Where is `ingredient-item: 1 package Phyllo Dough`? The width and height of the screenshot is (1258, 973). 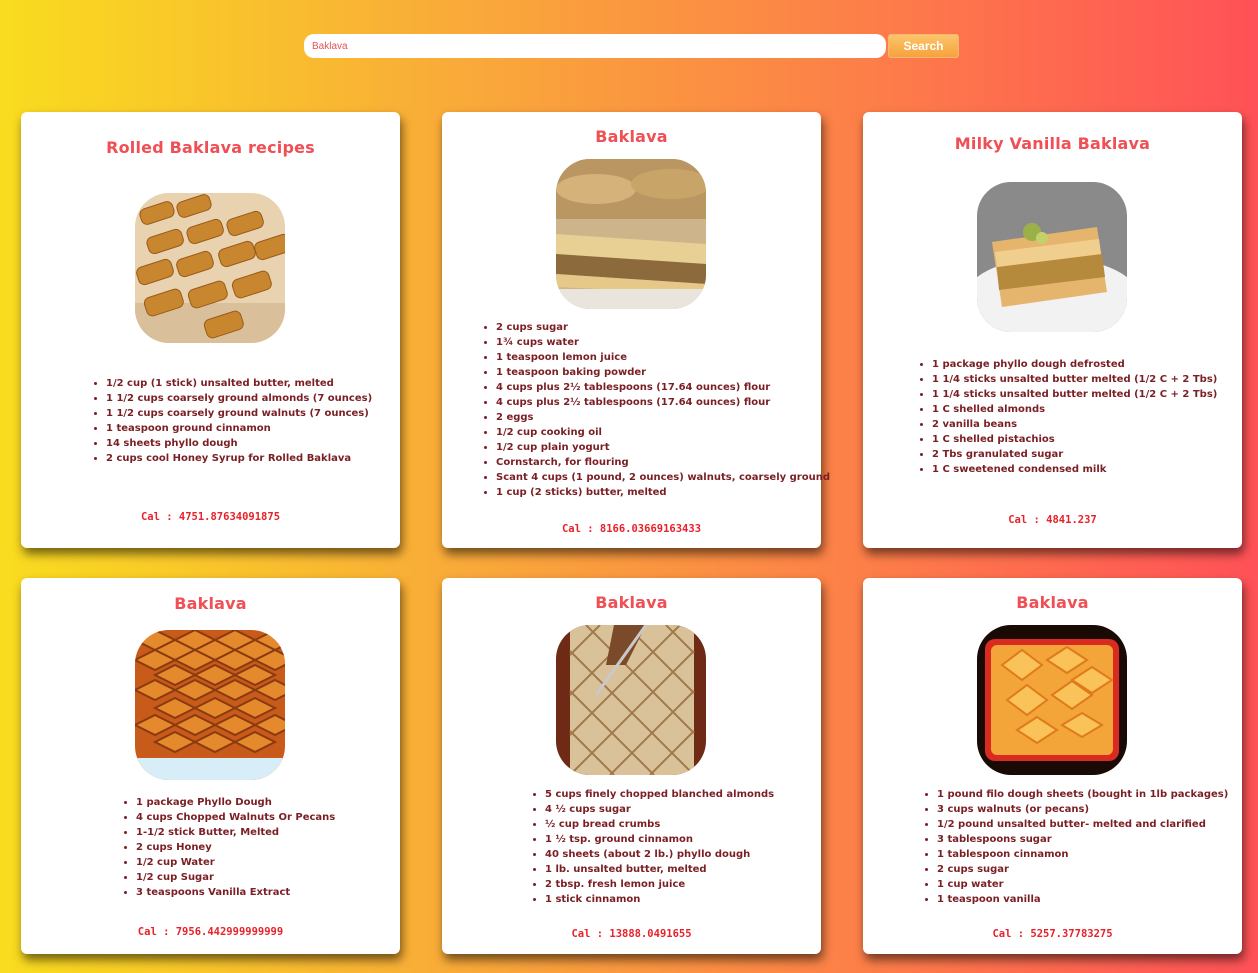 ingredient-item: 1 package Phyllo Dough is located at coordinates (235, 802).